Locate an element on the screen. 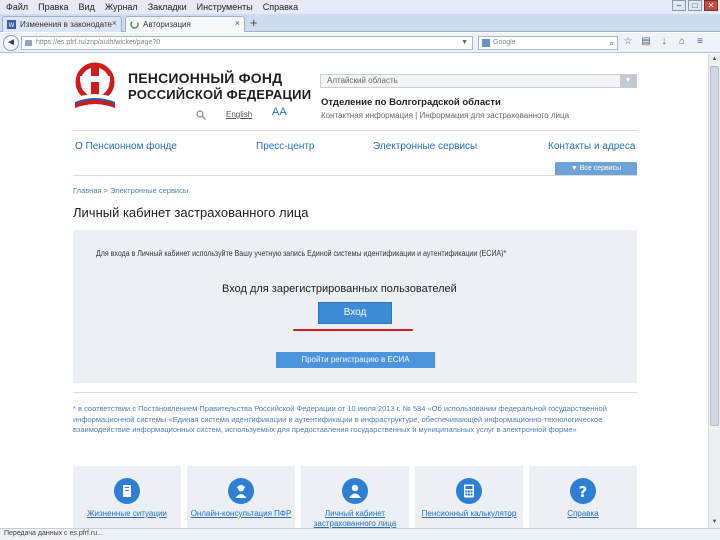 The image size is (720, 540). menu-tools: Инструменты is located at coordinates (225, 7).